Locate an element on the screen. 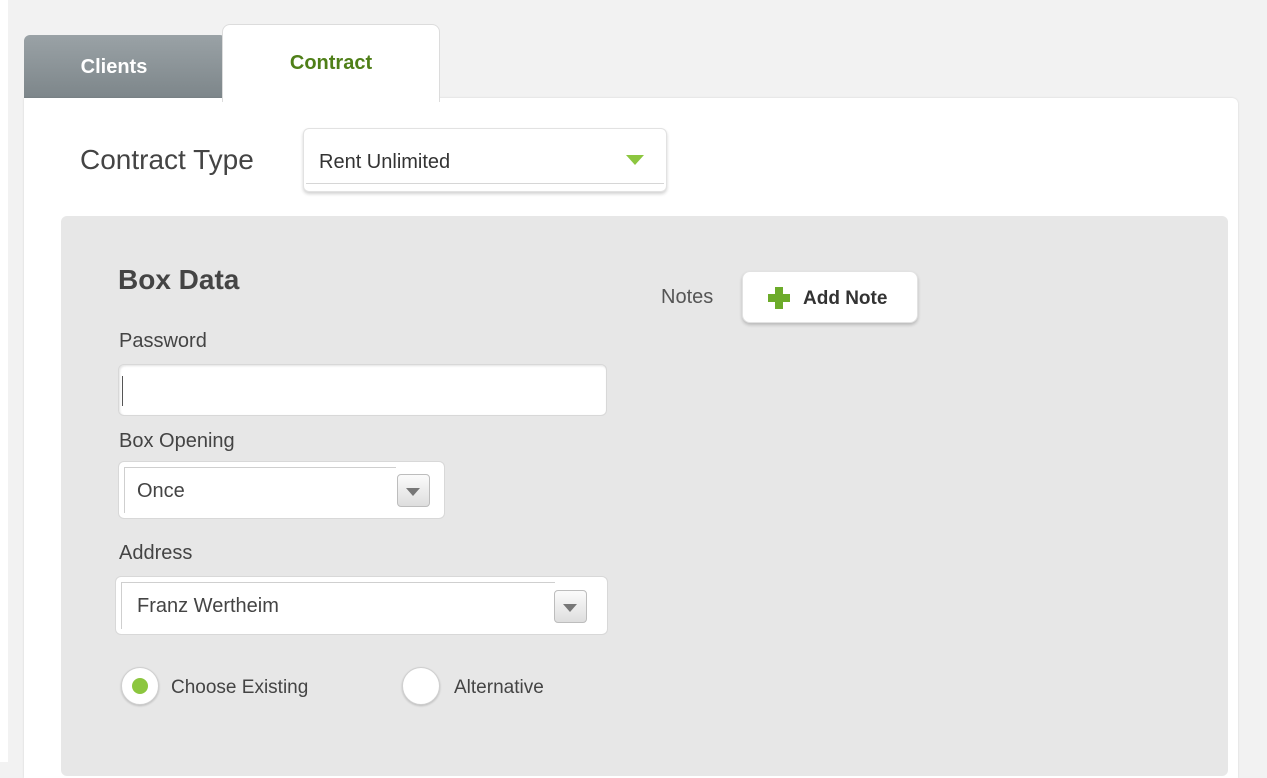 The width and height of the screenshot is (1267, 778). address-dropdown-button is located at coordinates (570, 606).